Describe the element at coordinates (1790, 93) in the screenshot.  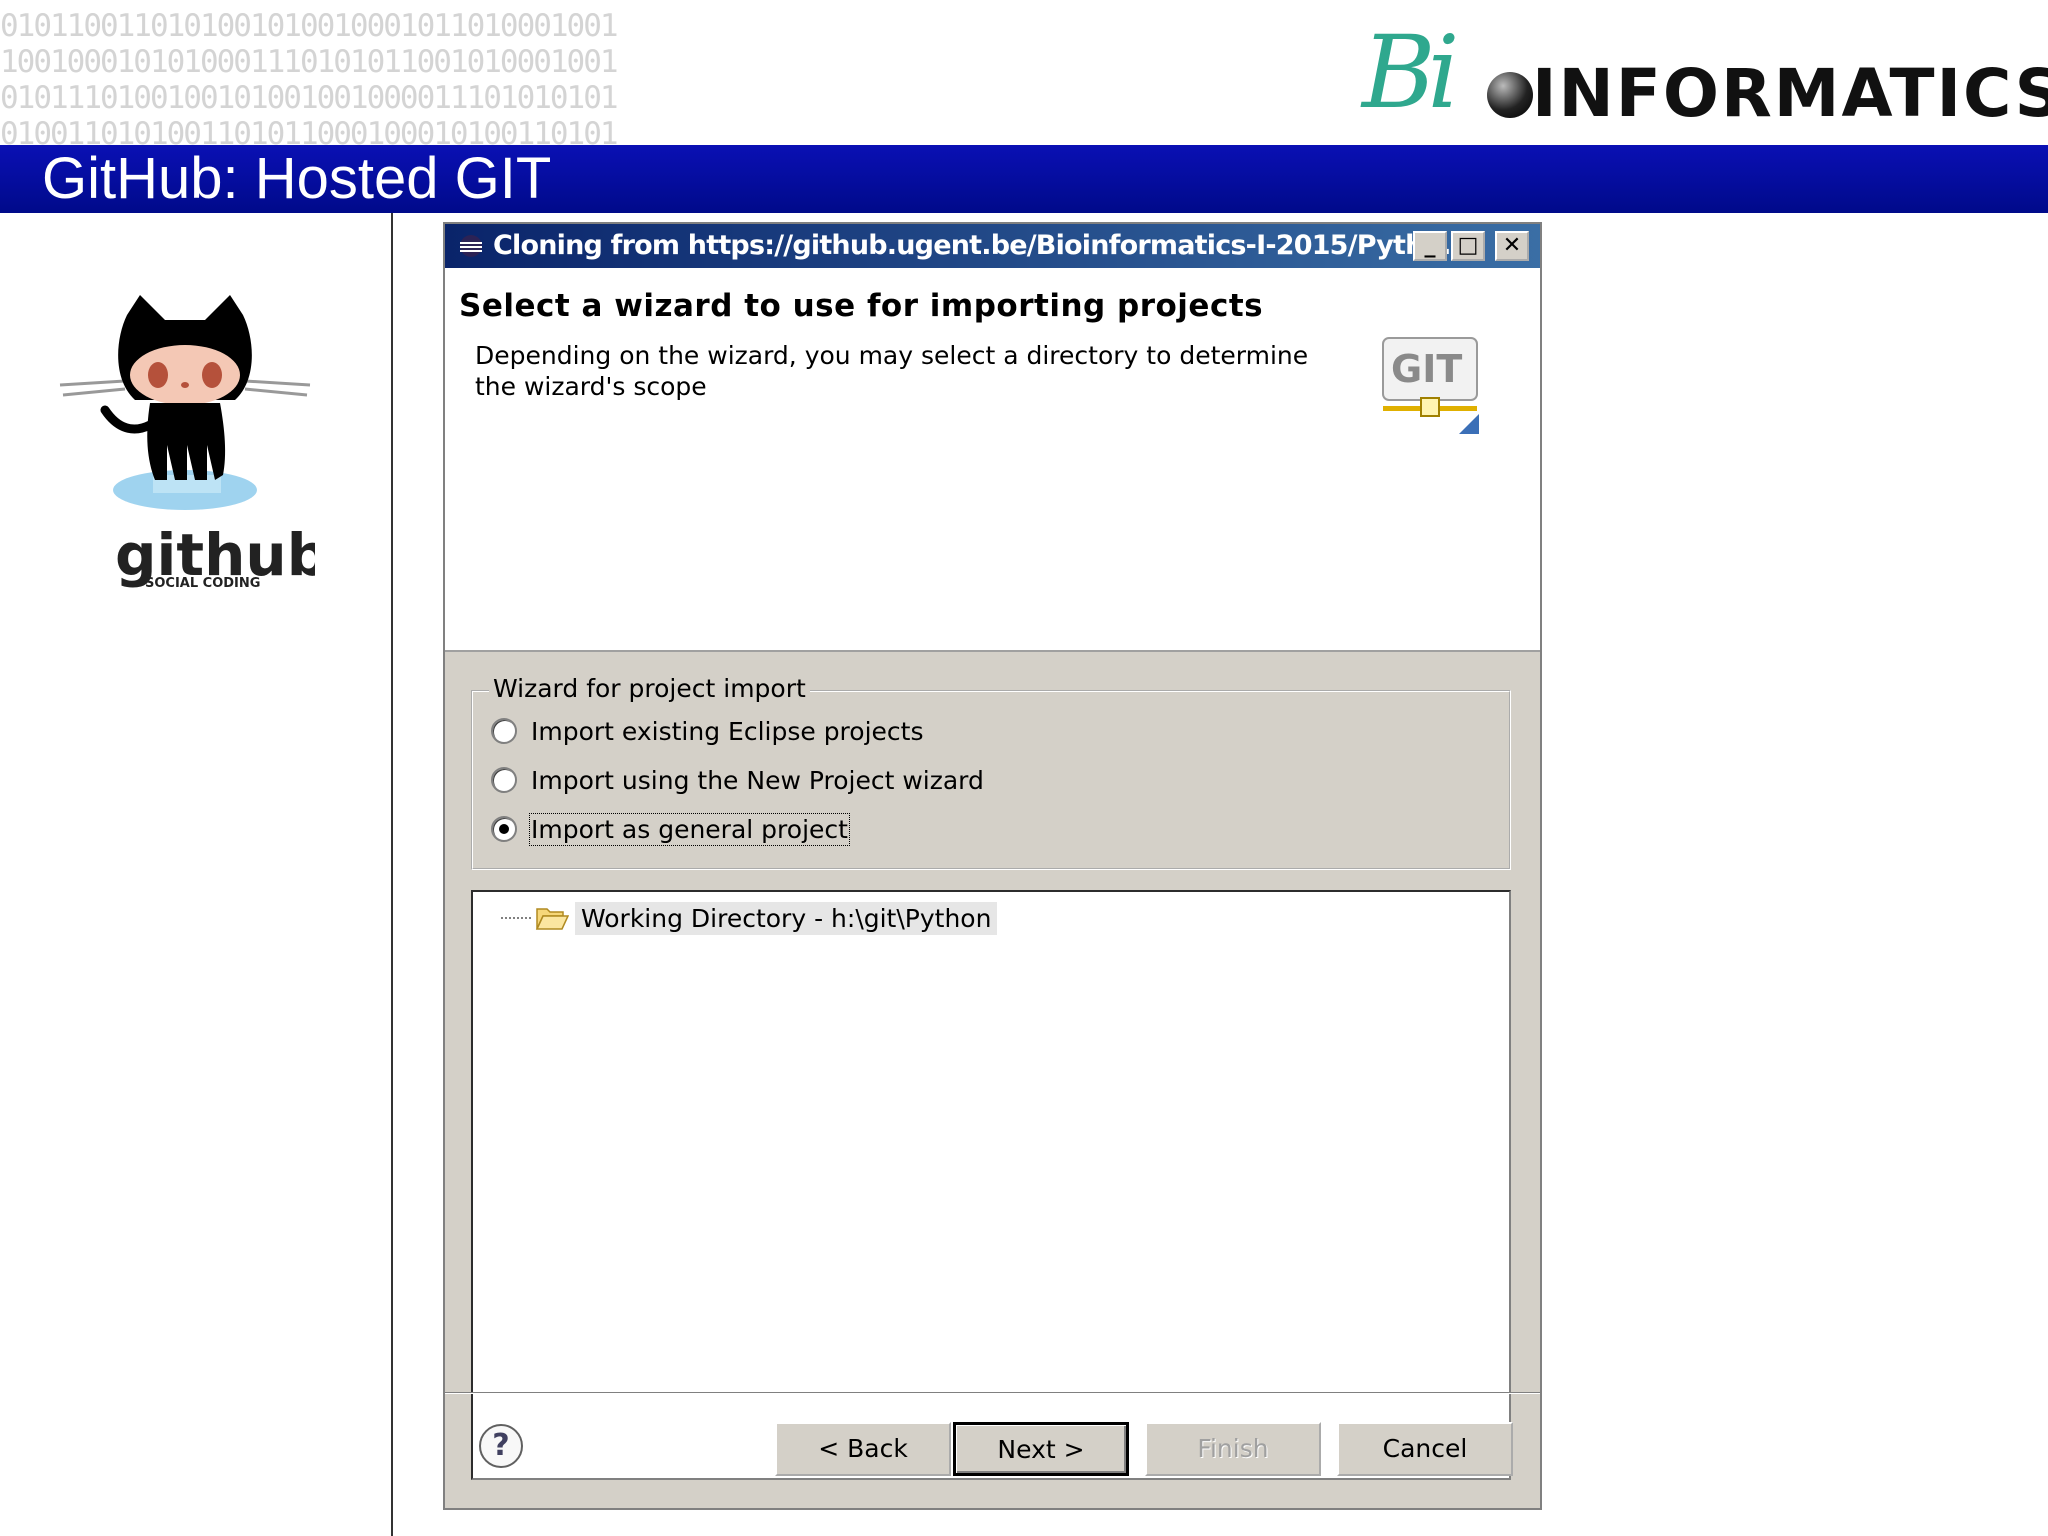
I see `logo-text: INFORMATICS` at that location.